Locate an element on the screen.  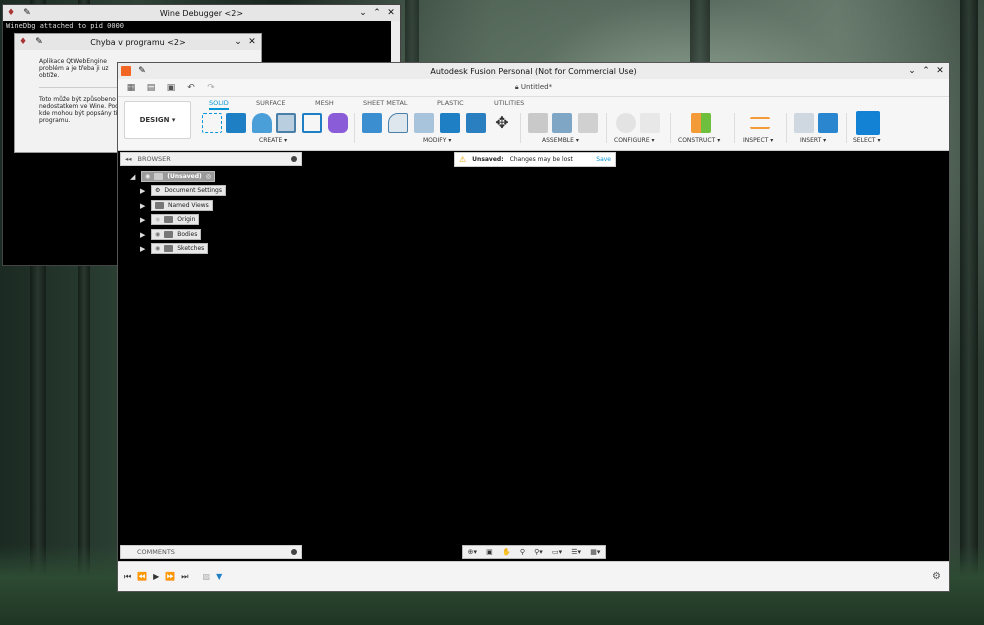
split-icon is located at coordinates (476, 123).